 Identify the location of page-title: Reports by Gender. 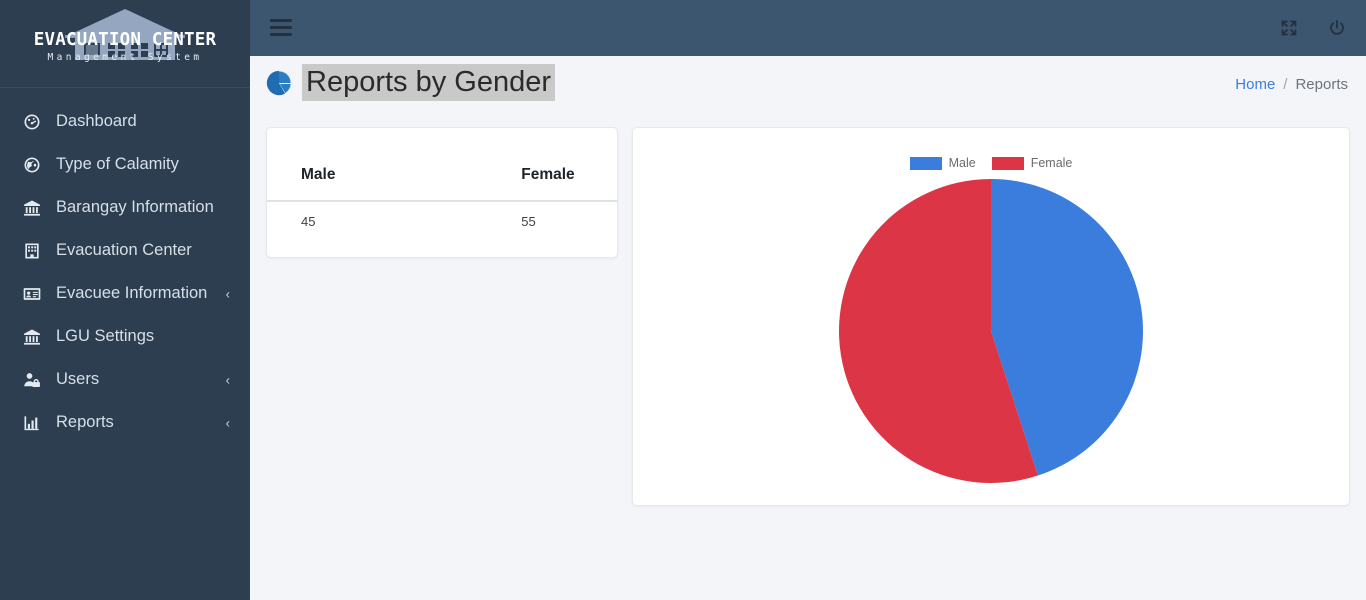
(429, 83).